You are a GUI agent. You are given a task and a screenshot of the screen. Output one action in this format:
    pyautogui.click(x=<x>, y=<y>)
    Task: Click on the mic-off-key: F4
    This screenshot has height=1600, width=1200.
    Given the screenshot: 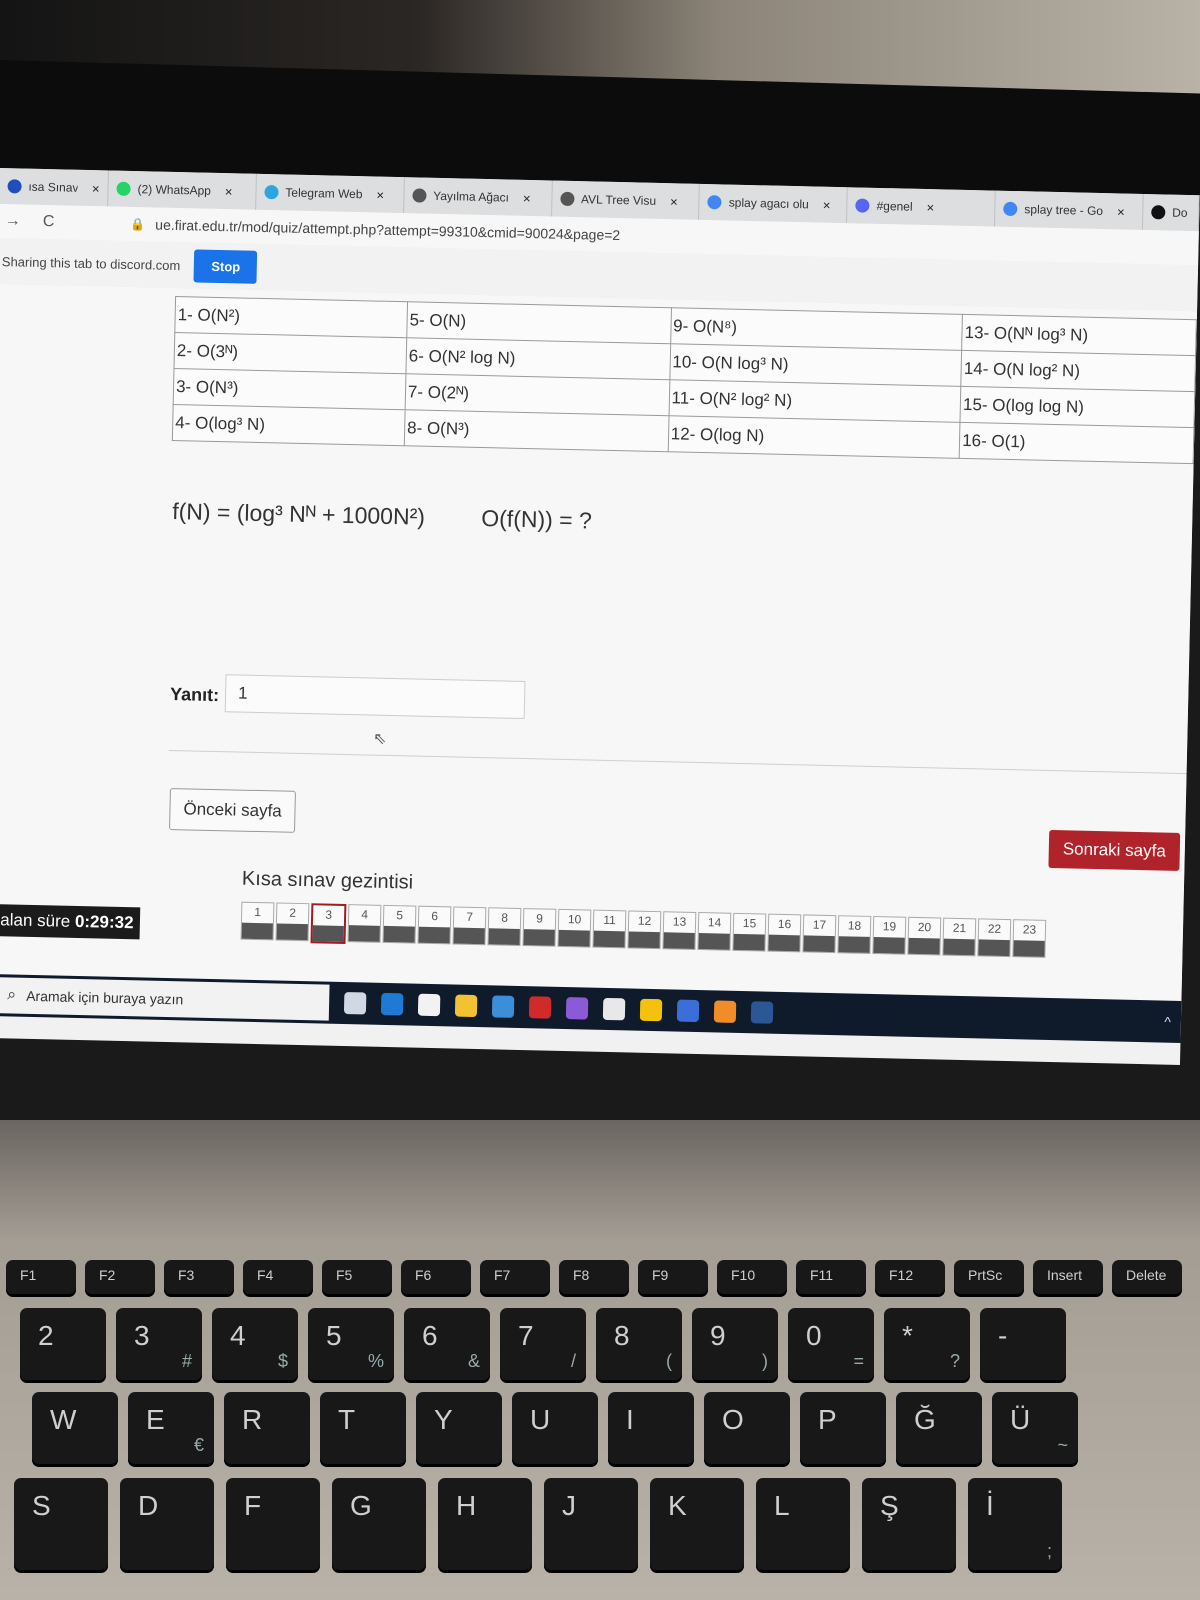 What is the action you would take?
    pyautogui.click(x=278, y=1277)
    